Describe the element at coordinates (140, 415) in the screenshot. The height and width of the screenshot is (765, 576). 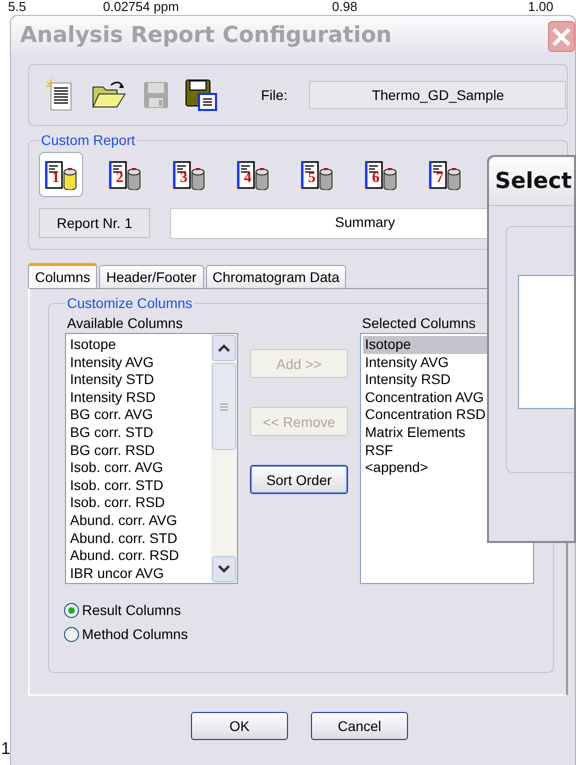
I see `list-item: BG corr. AVG` at that location.